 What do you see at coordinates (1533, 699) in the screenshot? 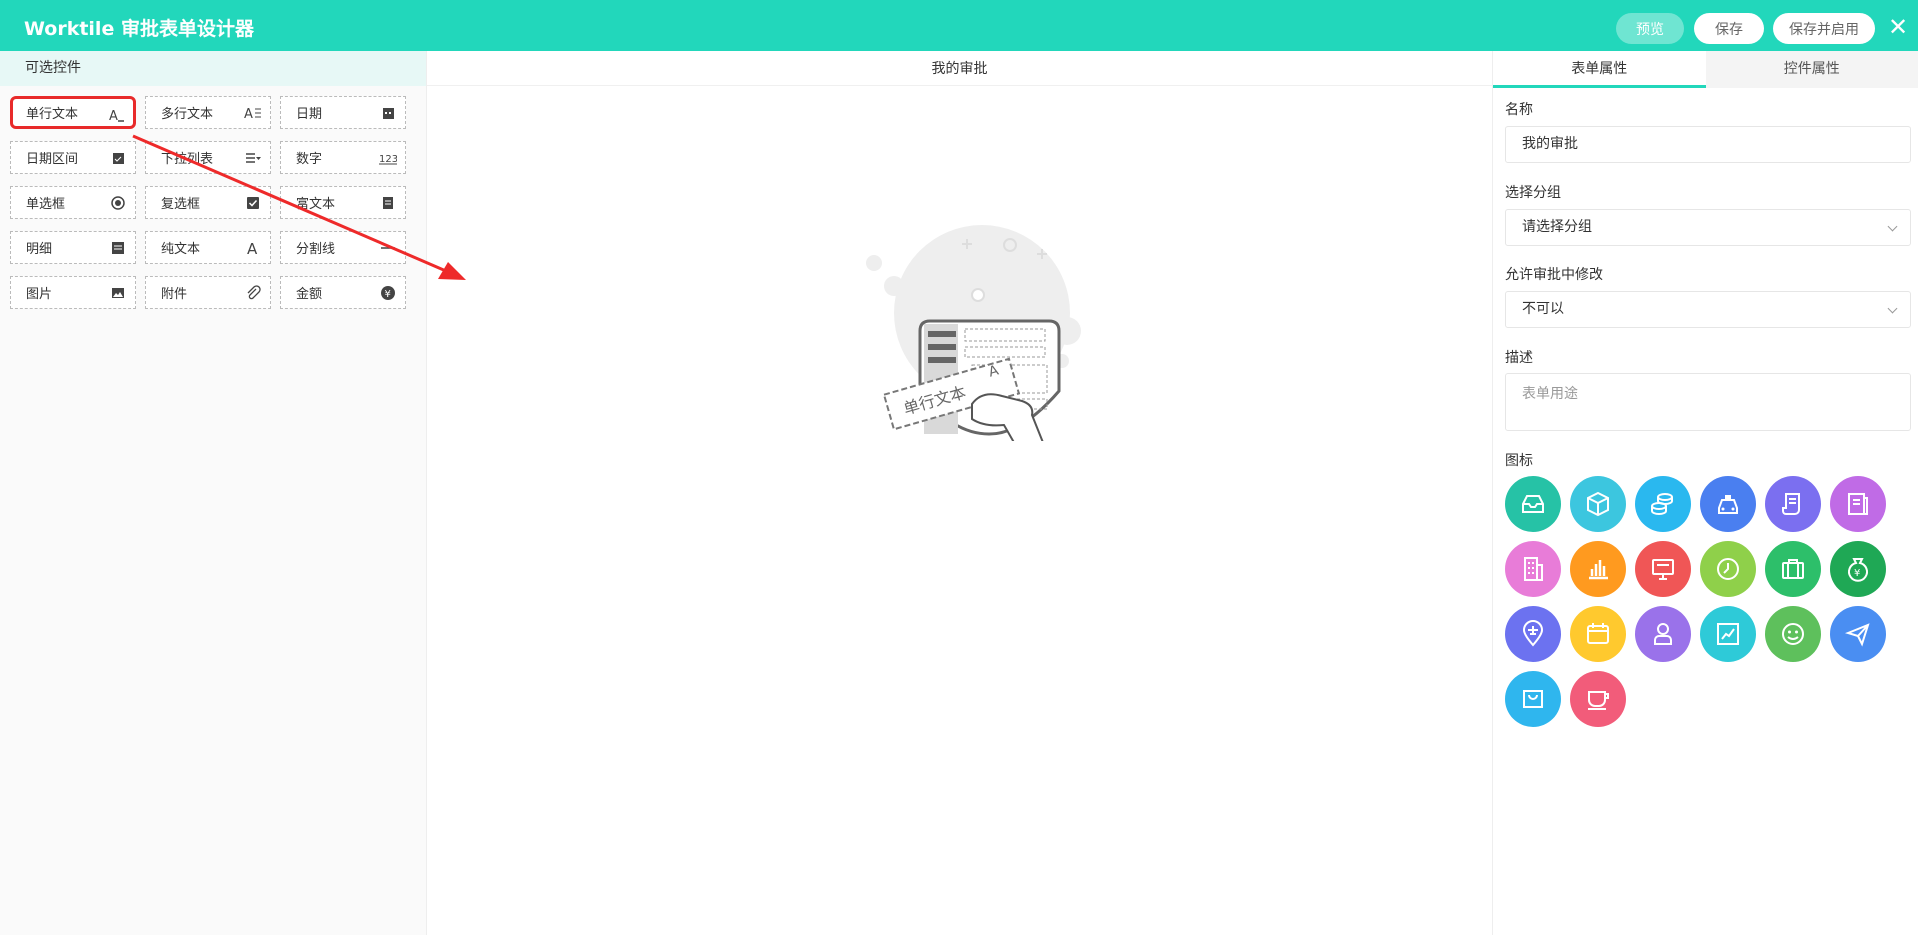
I see `shopping-bag-icon` at bounding box center [1533, 699].